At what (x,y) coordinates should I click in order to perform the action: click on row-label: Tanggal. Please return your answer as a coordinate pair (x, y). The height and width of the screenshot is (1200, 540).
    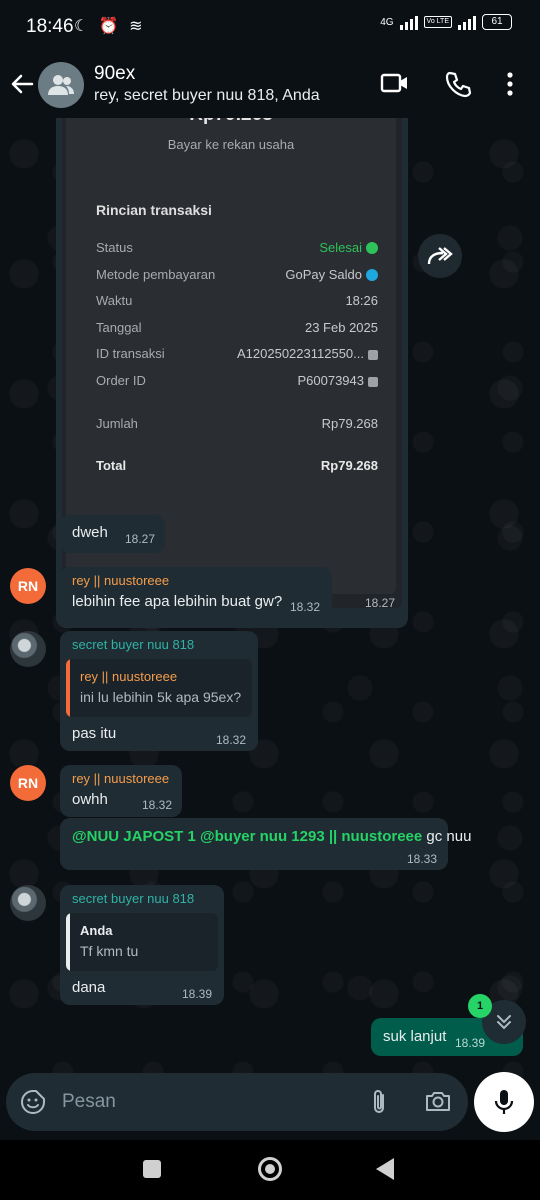
    Looking at the image, I should click on (119, 327).